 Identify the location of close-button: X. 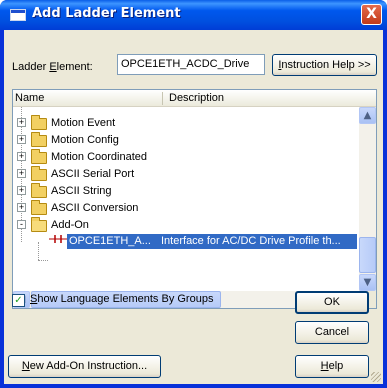
(371, 14).